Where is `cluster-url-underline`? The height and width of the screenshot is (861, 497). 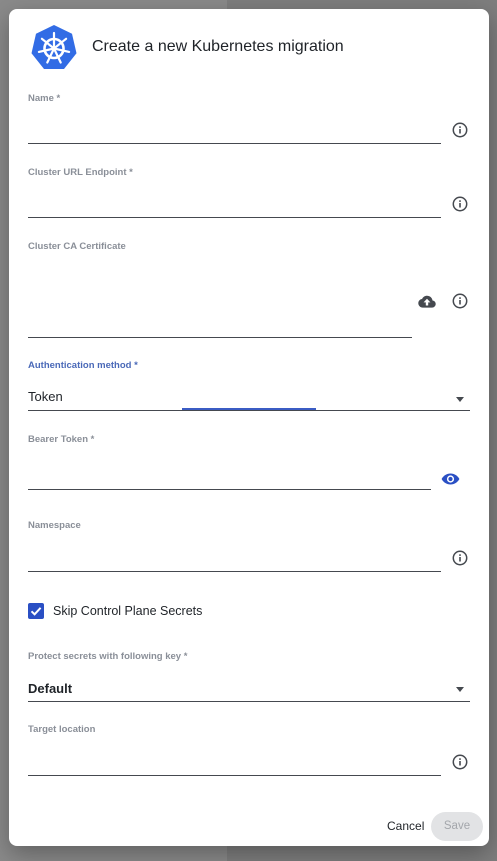
cluster-url-underline is located at coordinates (234, 217).